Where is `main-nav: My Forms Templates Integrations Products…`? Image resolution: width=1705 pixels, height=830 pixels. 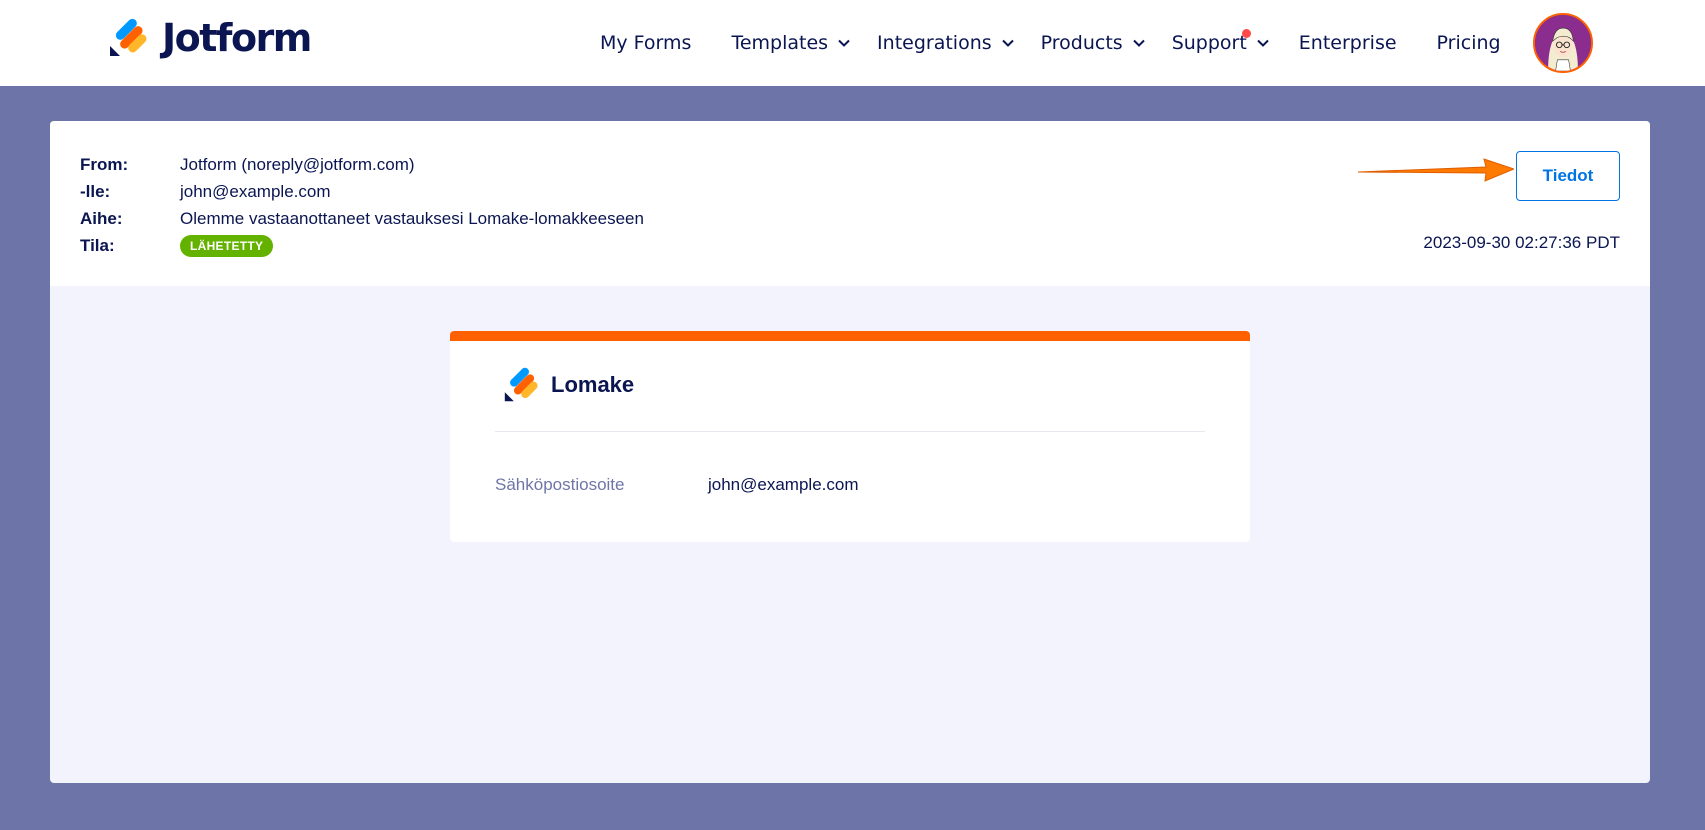
main-nav: My Forms Templates Integrations Products… is located at coordinates (1050, 43).